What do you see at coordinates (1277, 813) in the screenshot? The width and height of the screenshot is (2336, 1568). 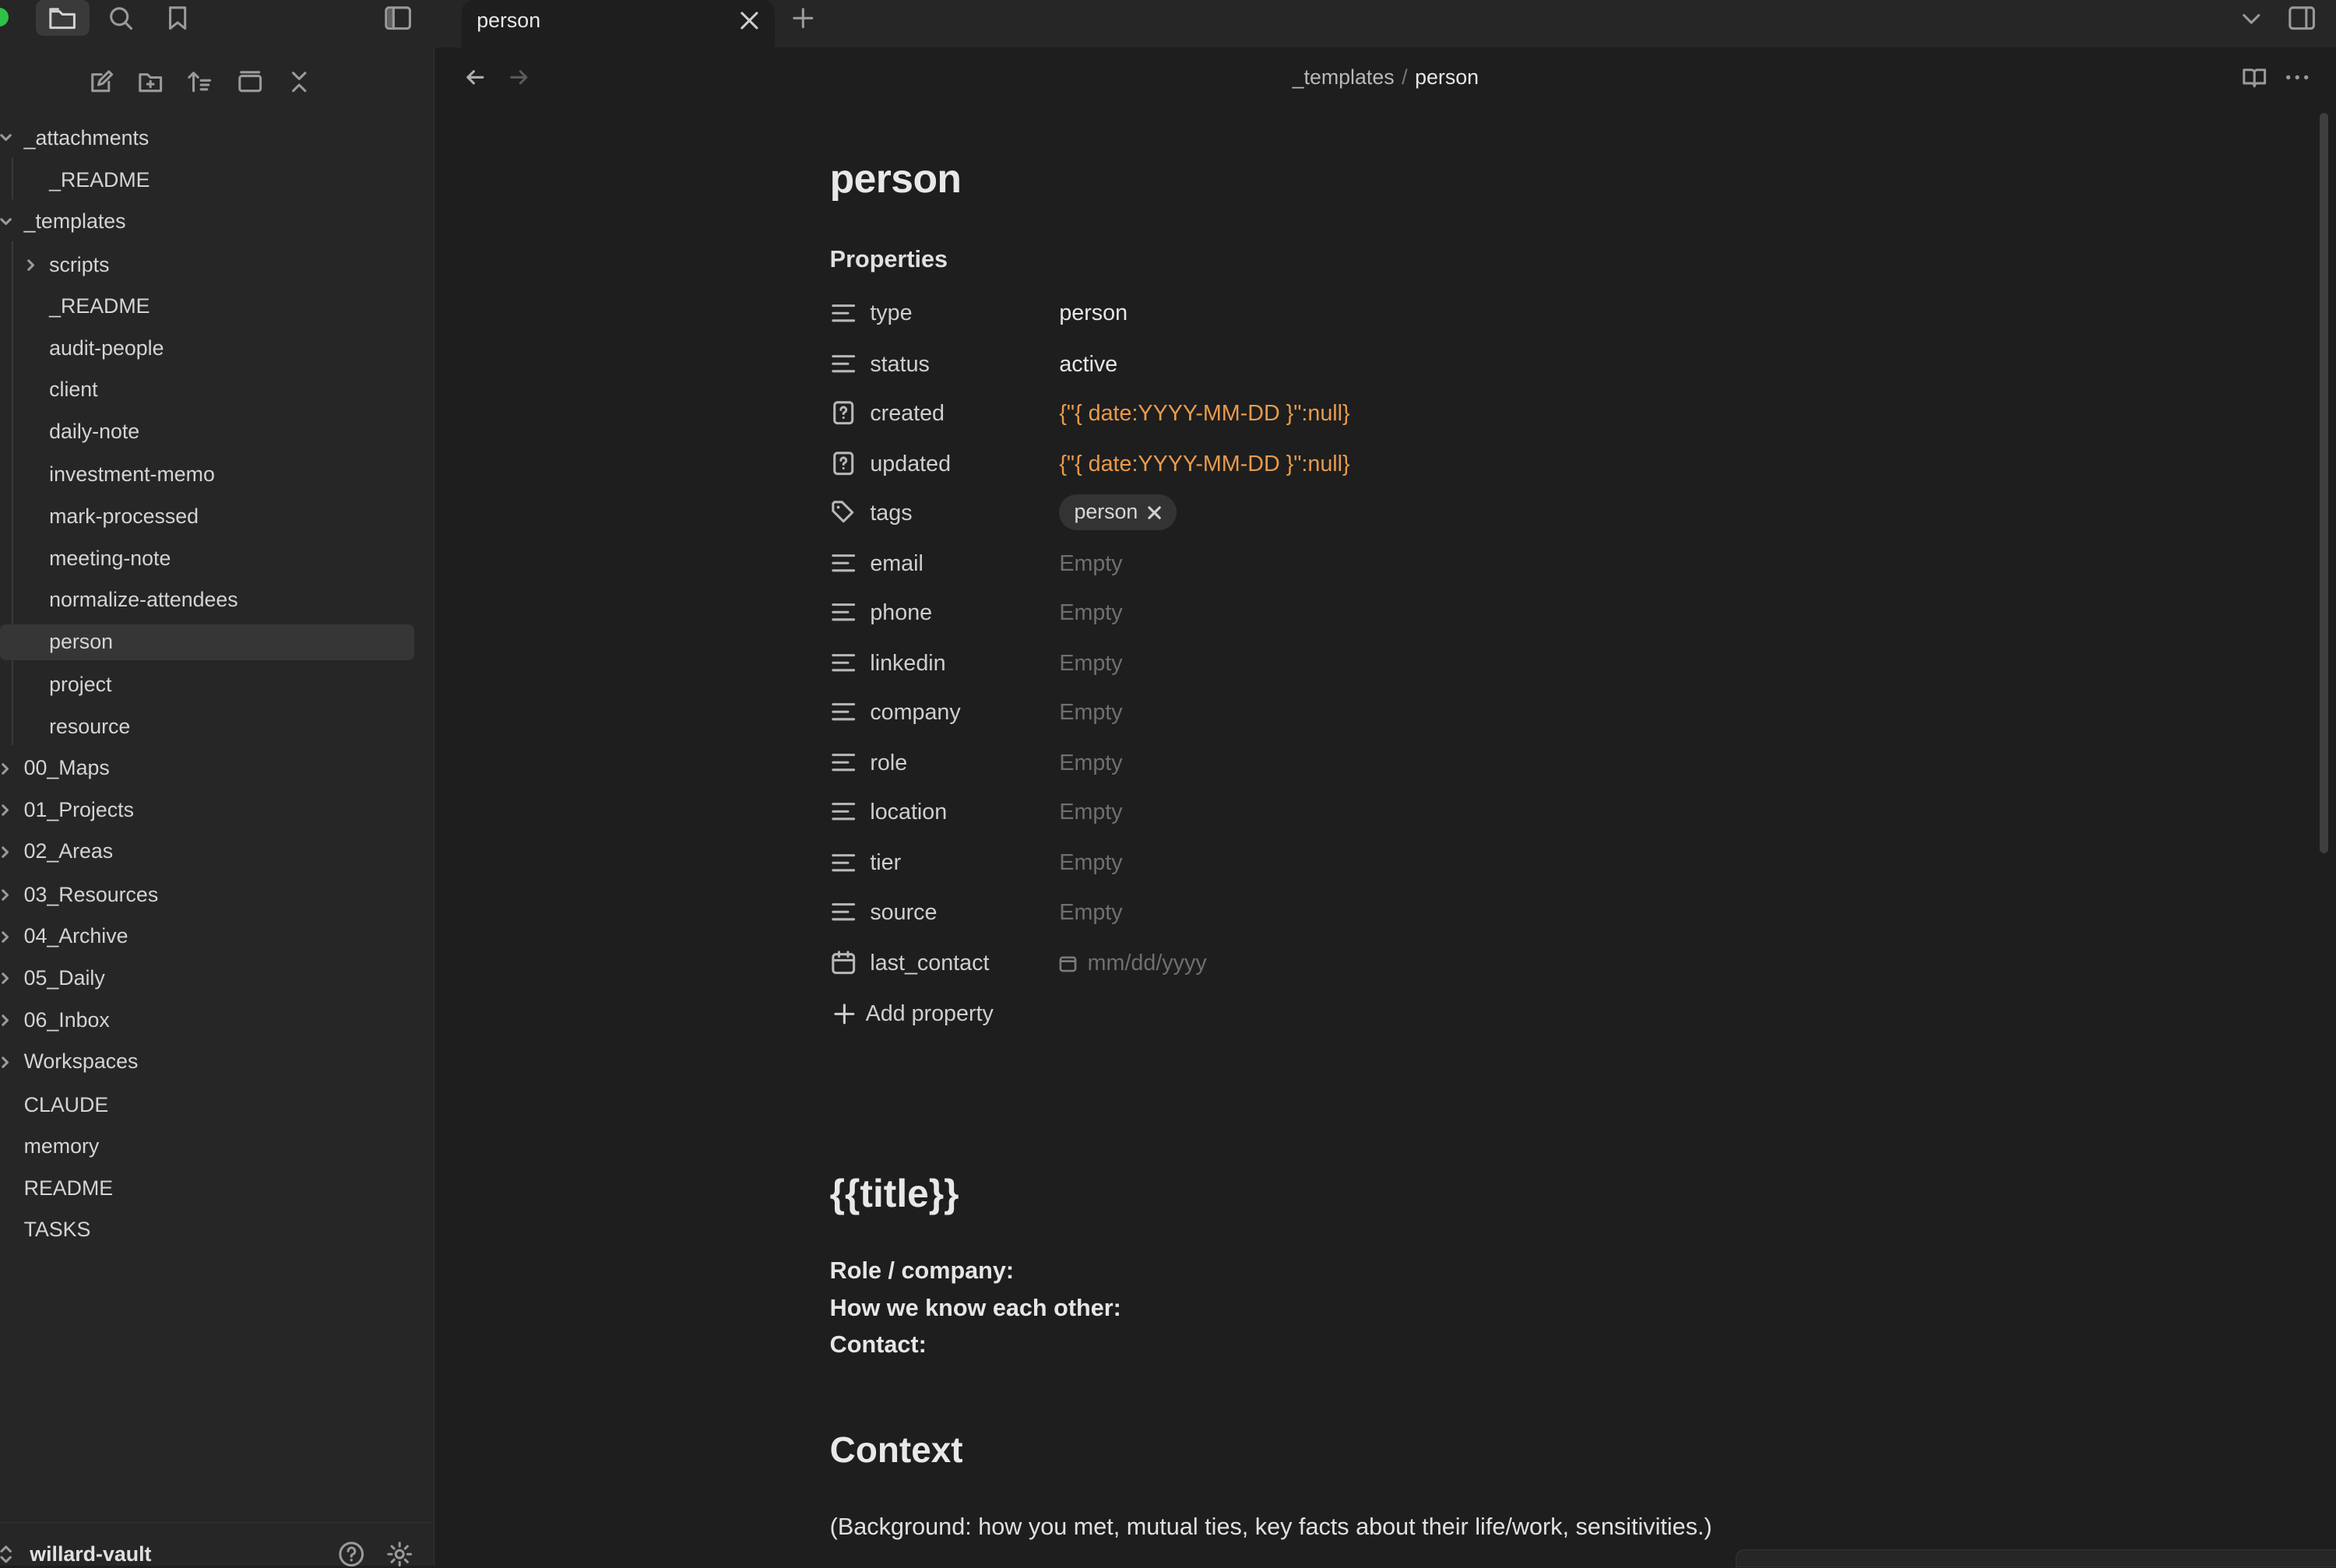 I see `property-row-location: location Empty` at bounding box center [1277, 813].